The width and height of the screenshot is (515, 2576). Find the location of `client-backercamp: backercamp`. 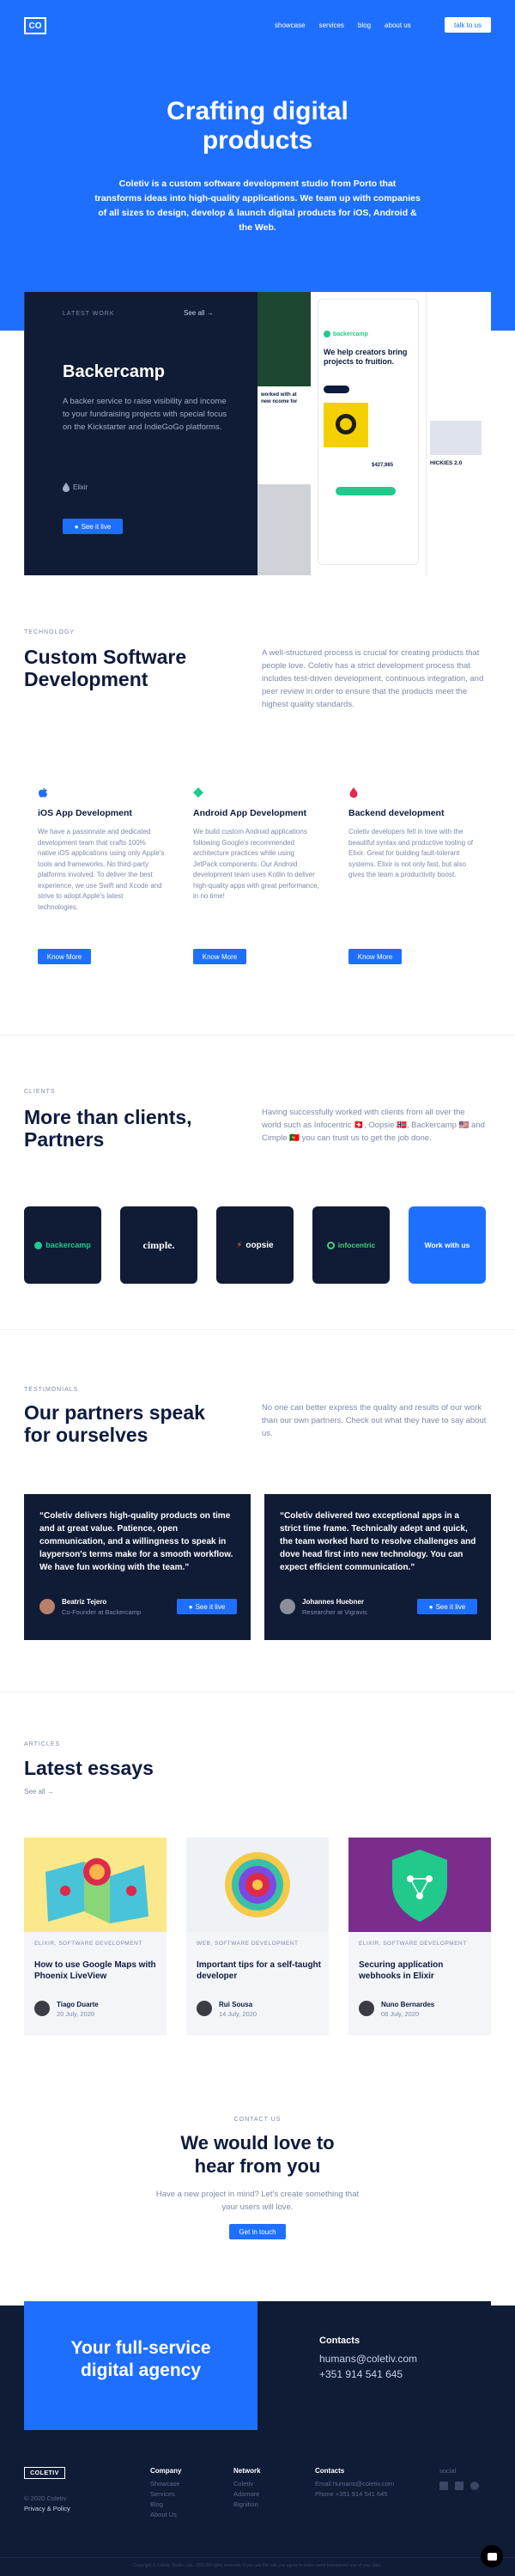

client-backercamp: backercamp is located at coordinates (62, 1245).